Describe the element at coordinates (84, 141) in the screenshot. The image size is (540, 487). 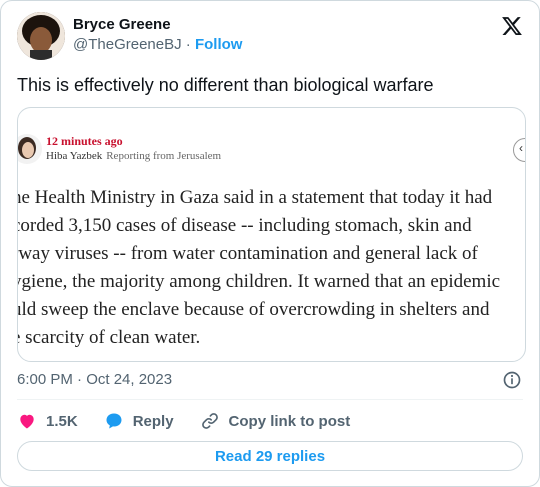
I see `embed-timeago: 12 minutes ago` at that location.